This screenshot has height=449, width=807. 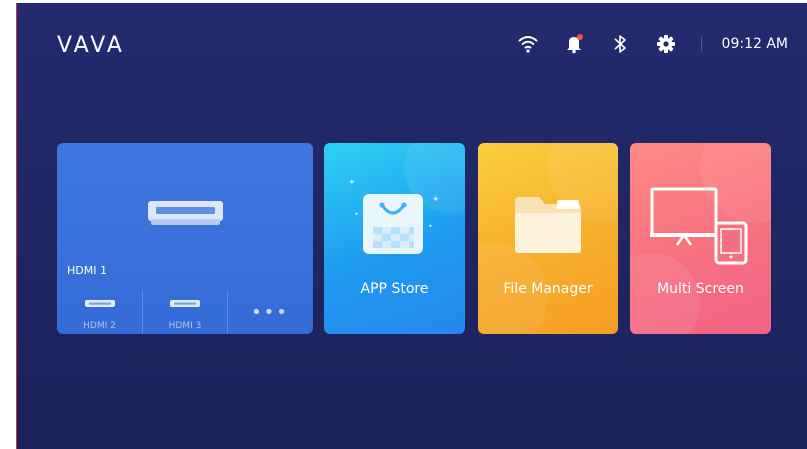 I want to click on hdmi-2-button: HDMI 2, so click(x=99, y=312).